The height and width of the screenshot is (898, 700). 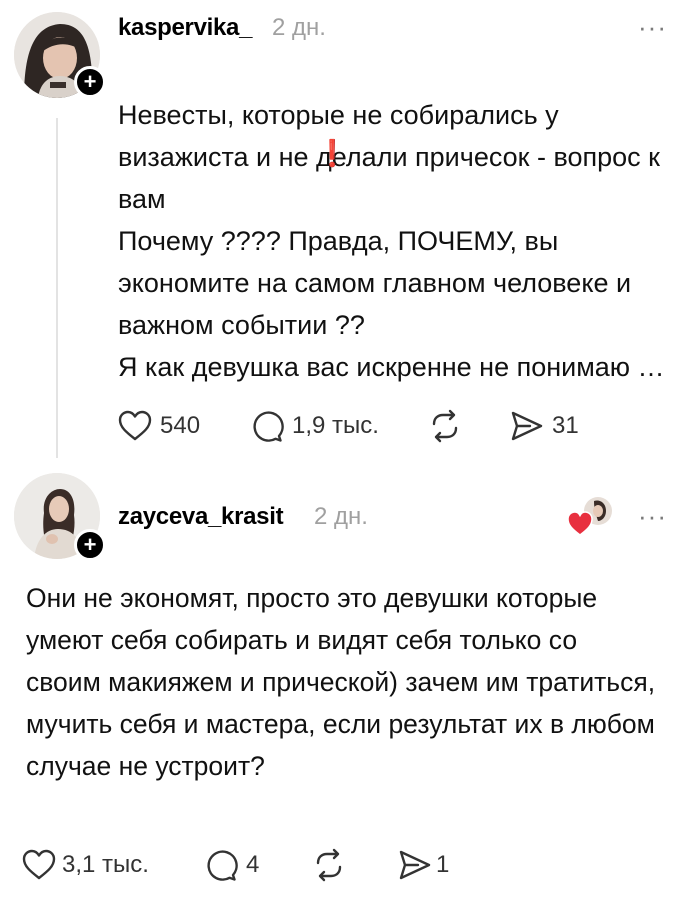 I want to click on username: zayceva_krasit, so click(x=201, y=517).